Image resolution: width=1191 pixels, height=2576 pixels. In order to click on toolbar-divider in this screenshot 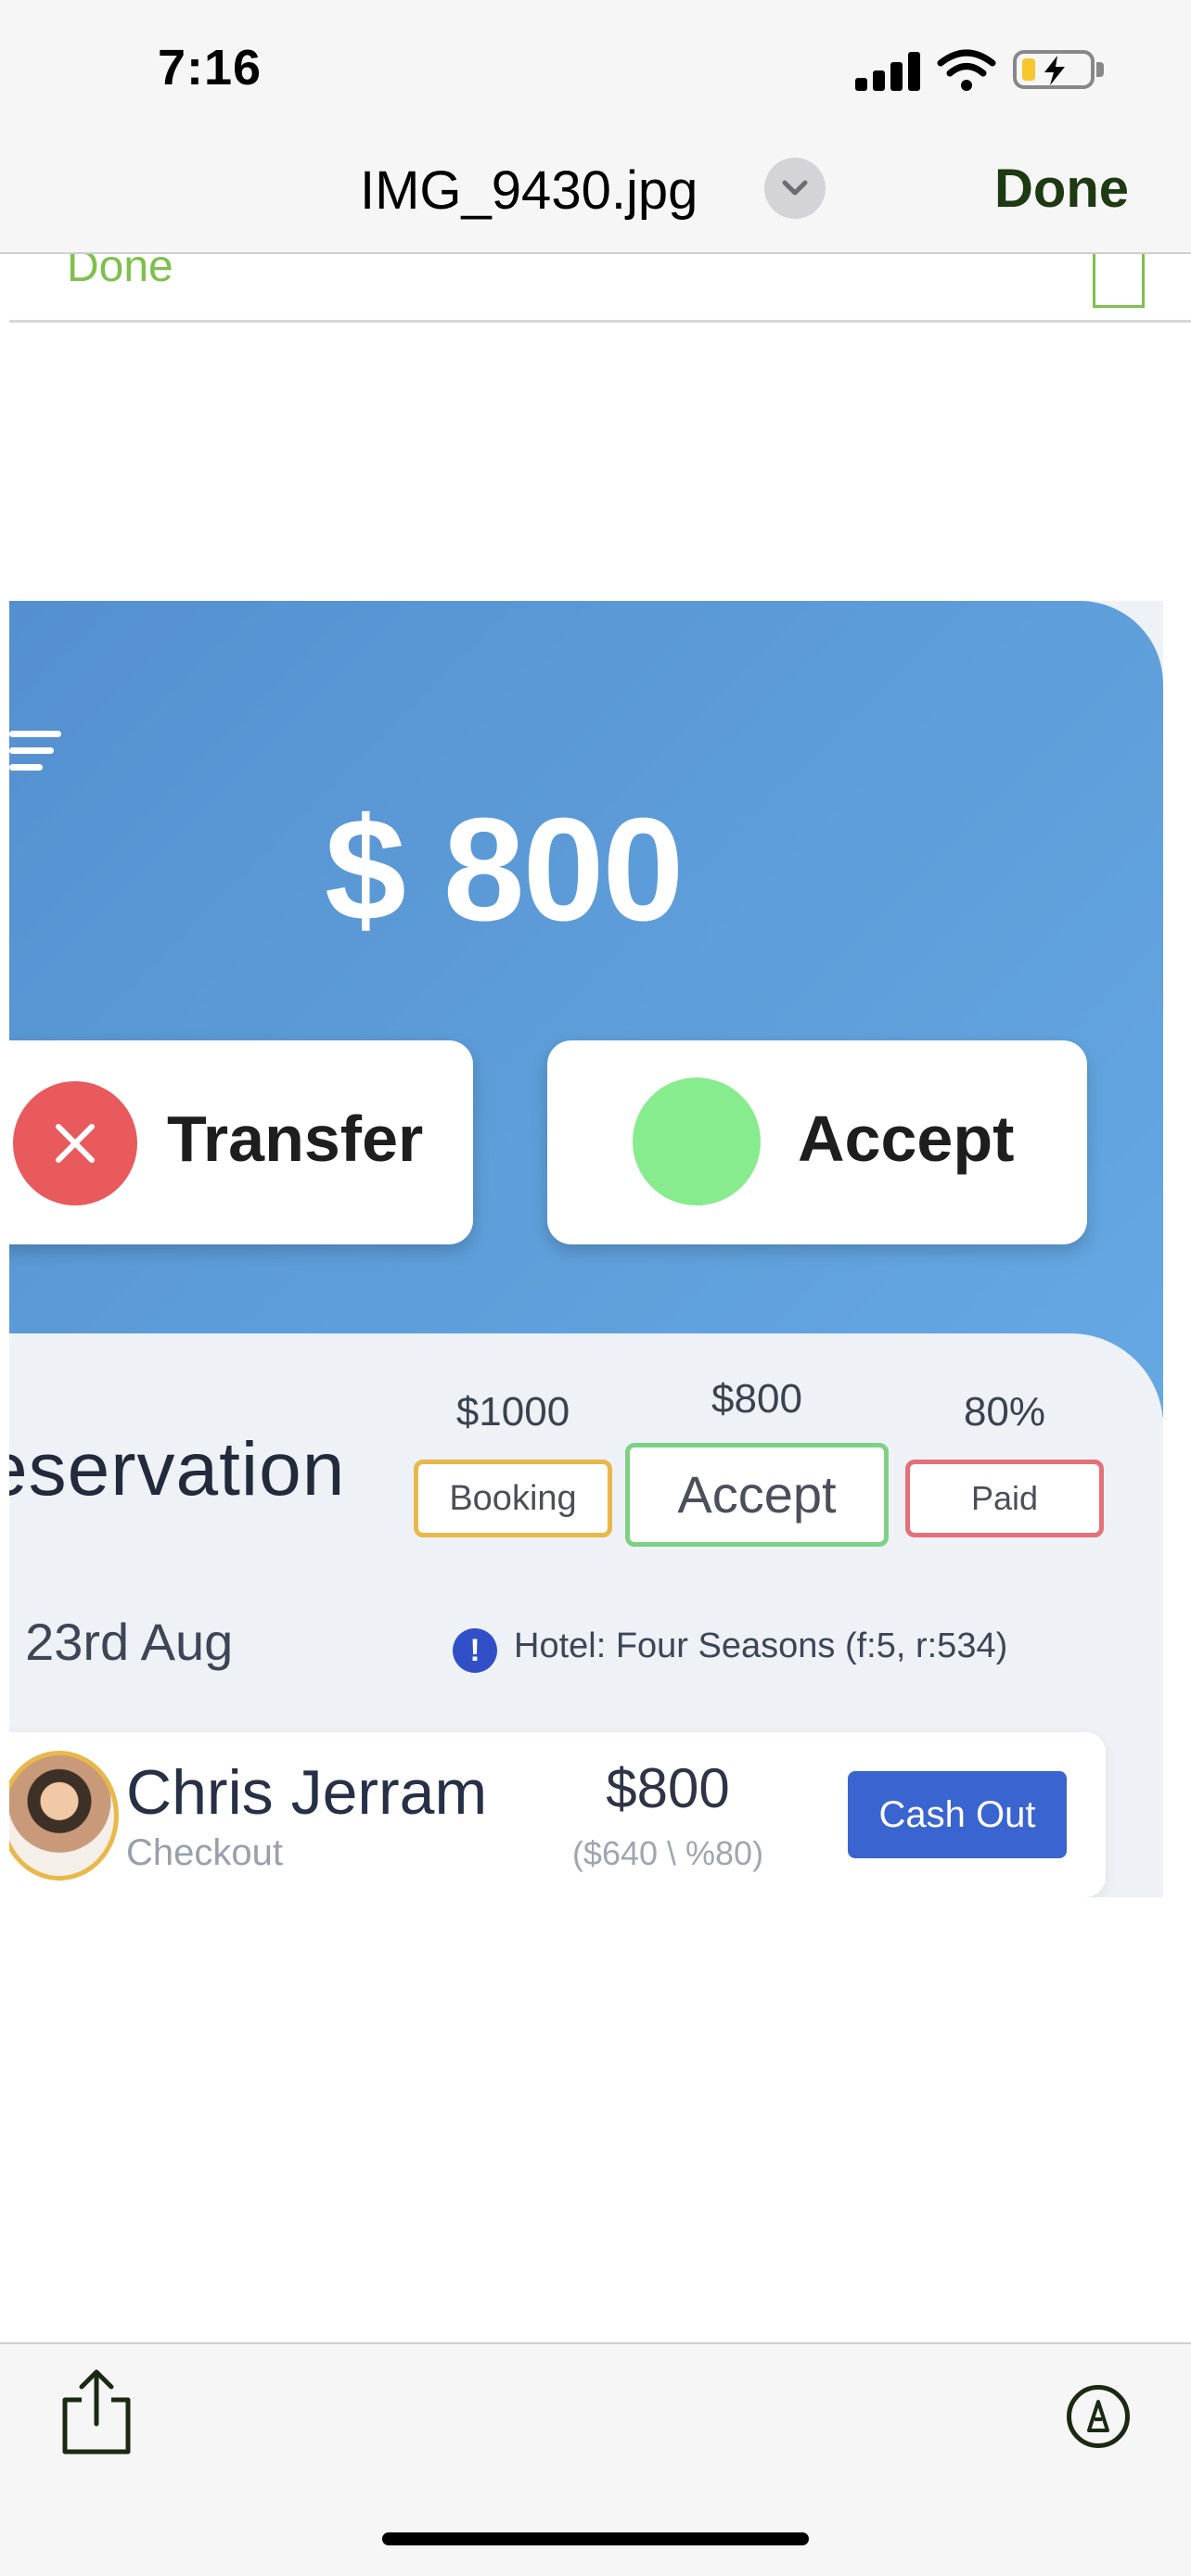, I will do `click(595, 2343)`.